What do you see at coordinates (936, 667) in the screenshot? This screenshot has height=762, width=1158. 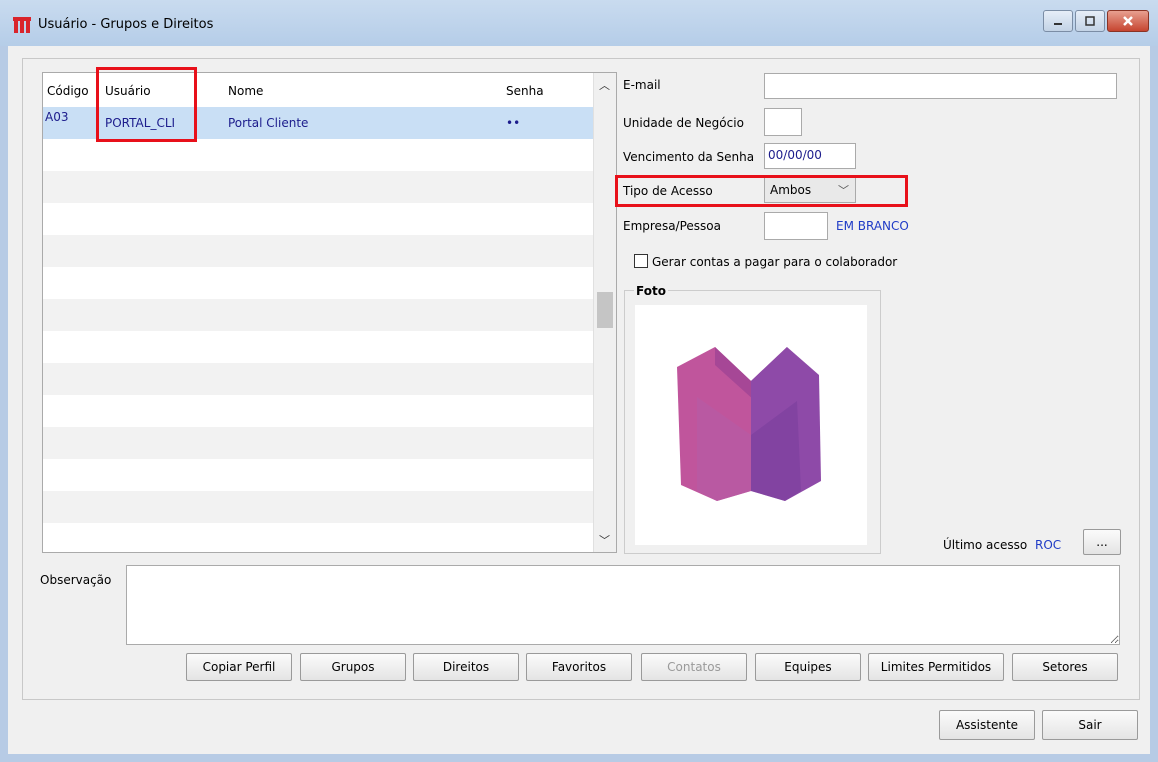 I see `limites-permitidos-button: Limites Permitidos` at bounding box center [936, 667].